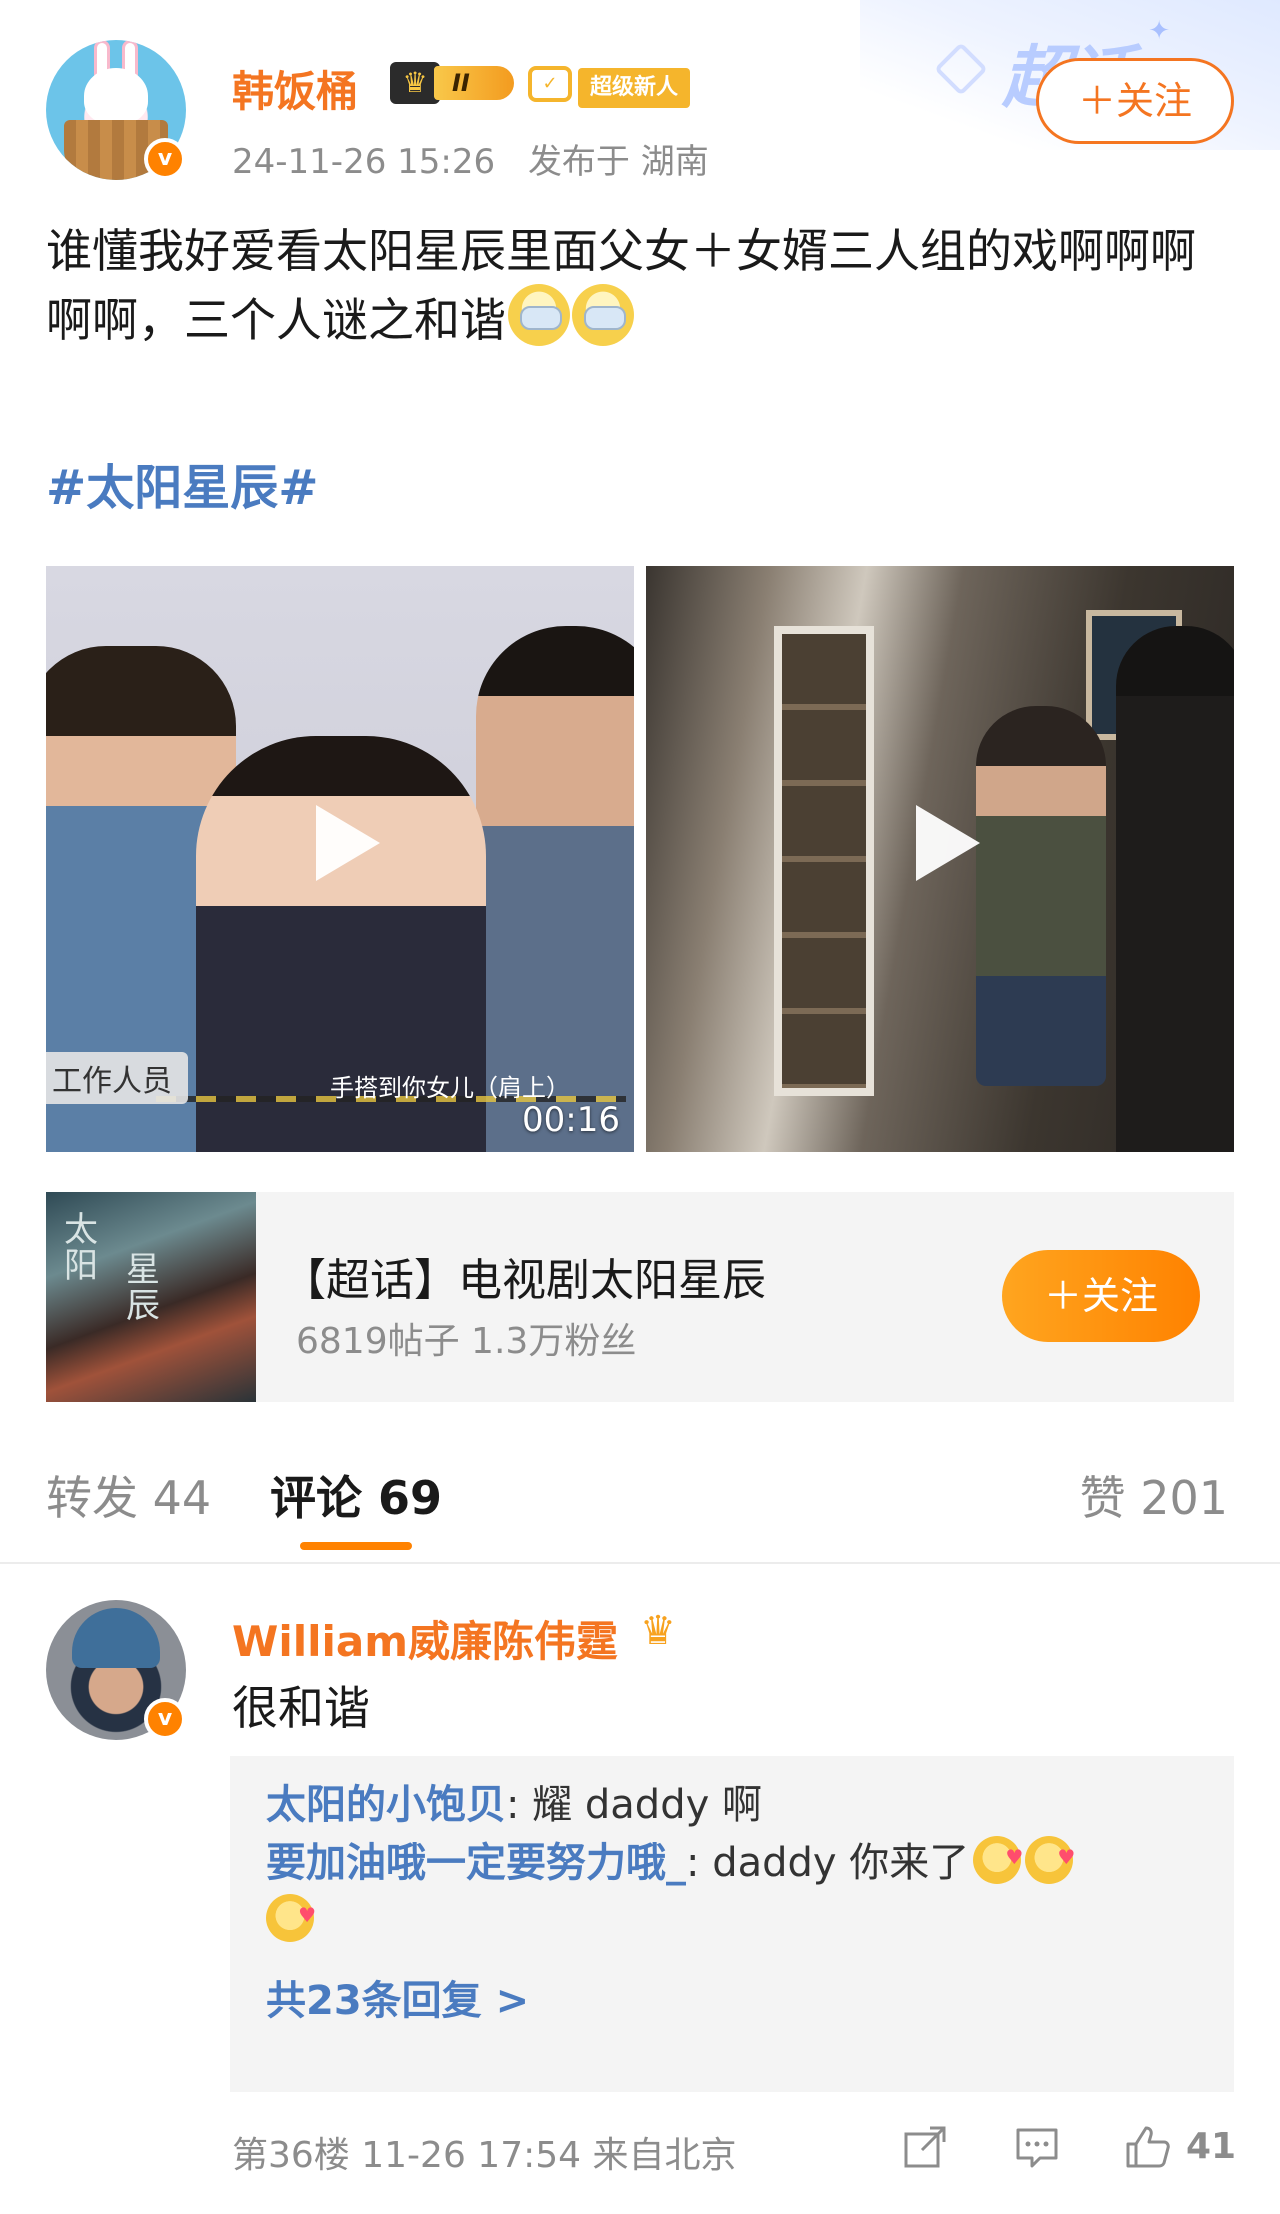 The image size is (1280, 2214). I want to click on newbie-icon: ✓, so click(550, 84).